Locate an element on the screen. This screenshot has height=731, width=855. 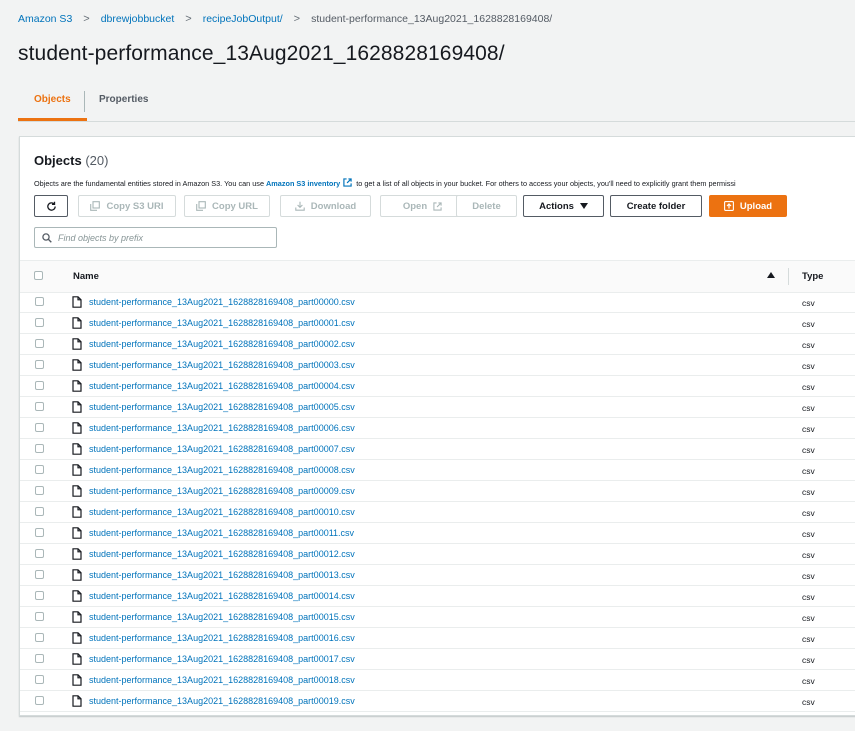
actions-dropdown: Actions is located at coordinates (563, 206).